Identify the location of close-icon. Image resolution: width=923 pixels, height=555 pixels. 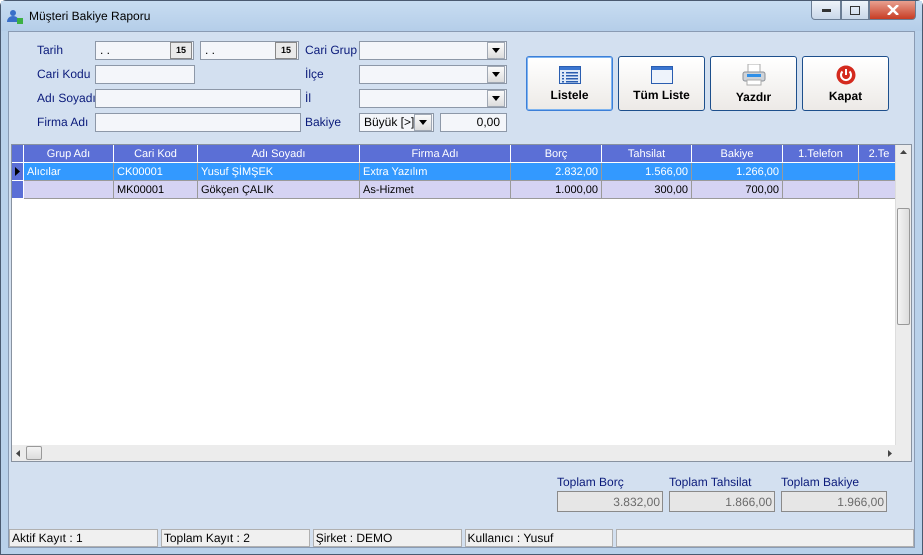
(892, 10).